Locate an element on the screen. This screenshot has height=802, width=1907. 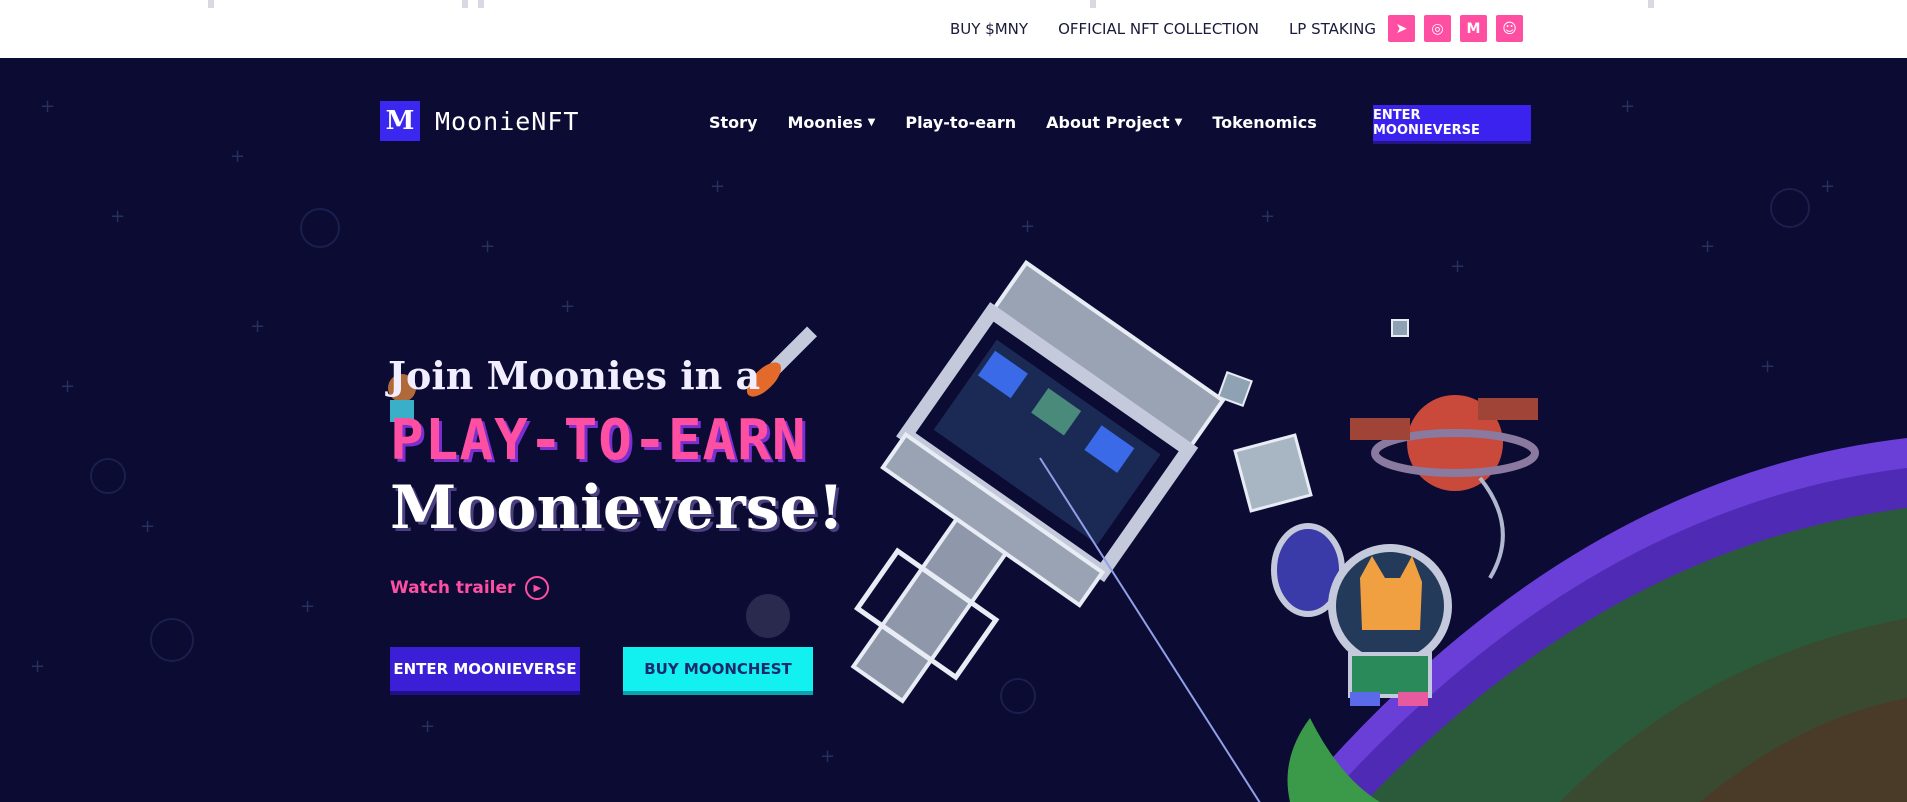
discord-icon: ☺ is located at coordinates (1509, 28).